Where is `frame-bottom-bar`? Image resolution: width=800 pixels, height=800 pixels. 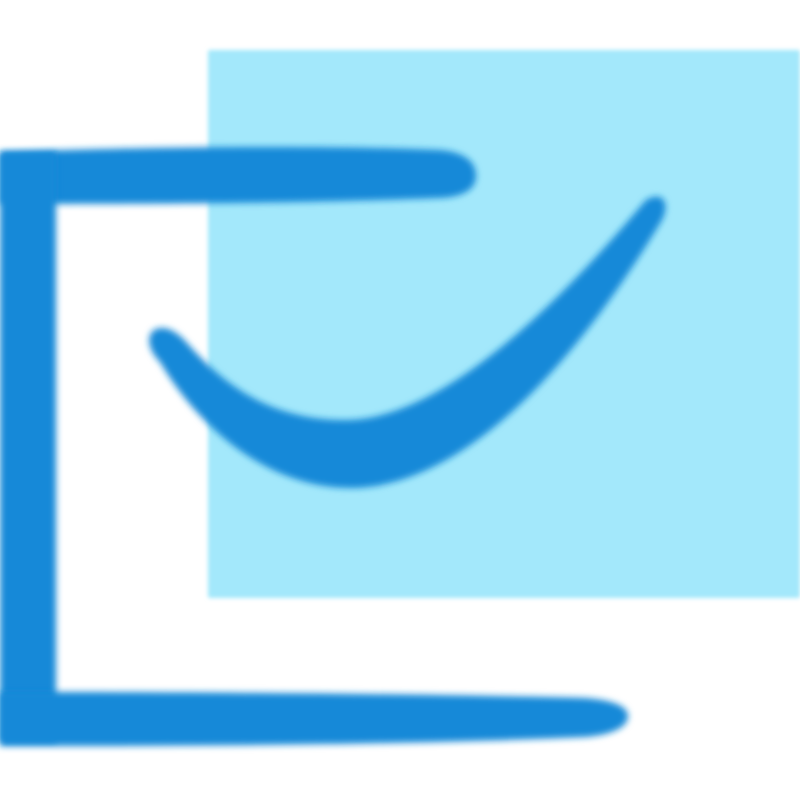
frame-bottom-bar is located at coordinates (314, 719).